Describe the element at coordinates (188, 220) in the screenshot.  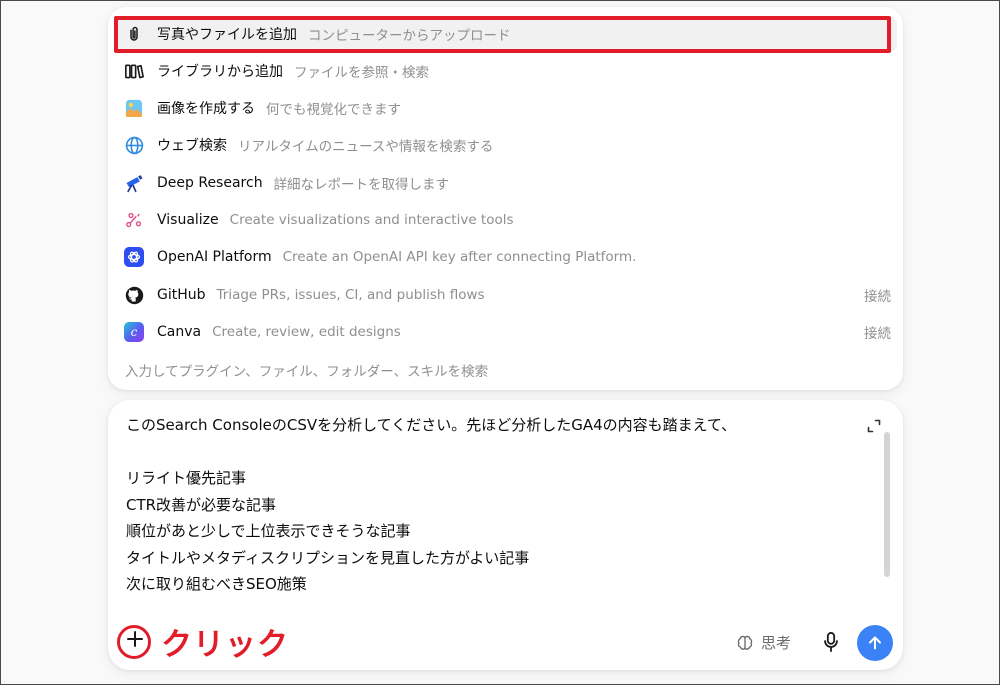
I see `menu-item-label: Visualize` at that location.